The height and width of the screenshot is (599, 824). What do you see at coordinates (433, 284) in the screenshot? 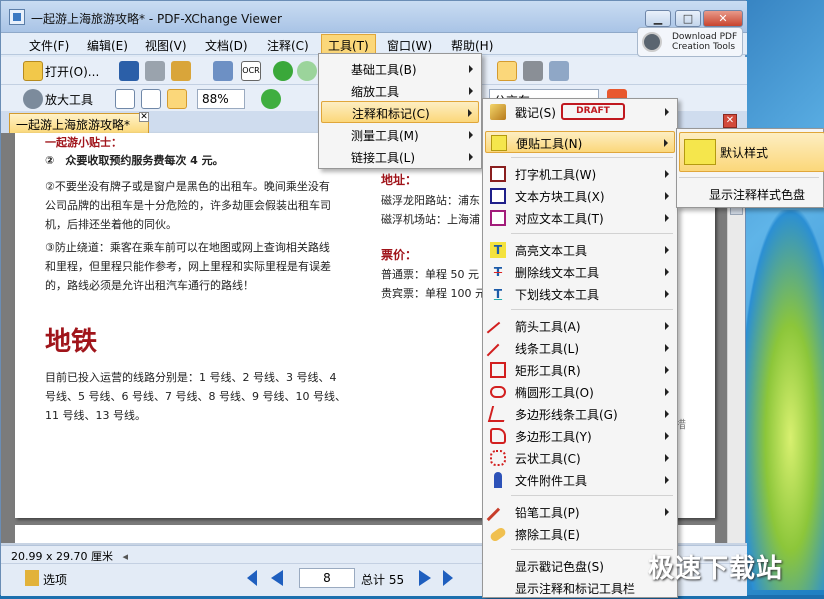
I see `price-lines: 普通票：单程 50 元贵宾票：单程 100 元` at bounding box center [433, 284].